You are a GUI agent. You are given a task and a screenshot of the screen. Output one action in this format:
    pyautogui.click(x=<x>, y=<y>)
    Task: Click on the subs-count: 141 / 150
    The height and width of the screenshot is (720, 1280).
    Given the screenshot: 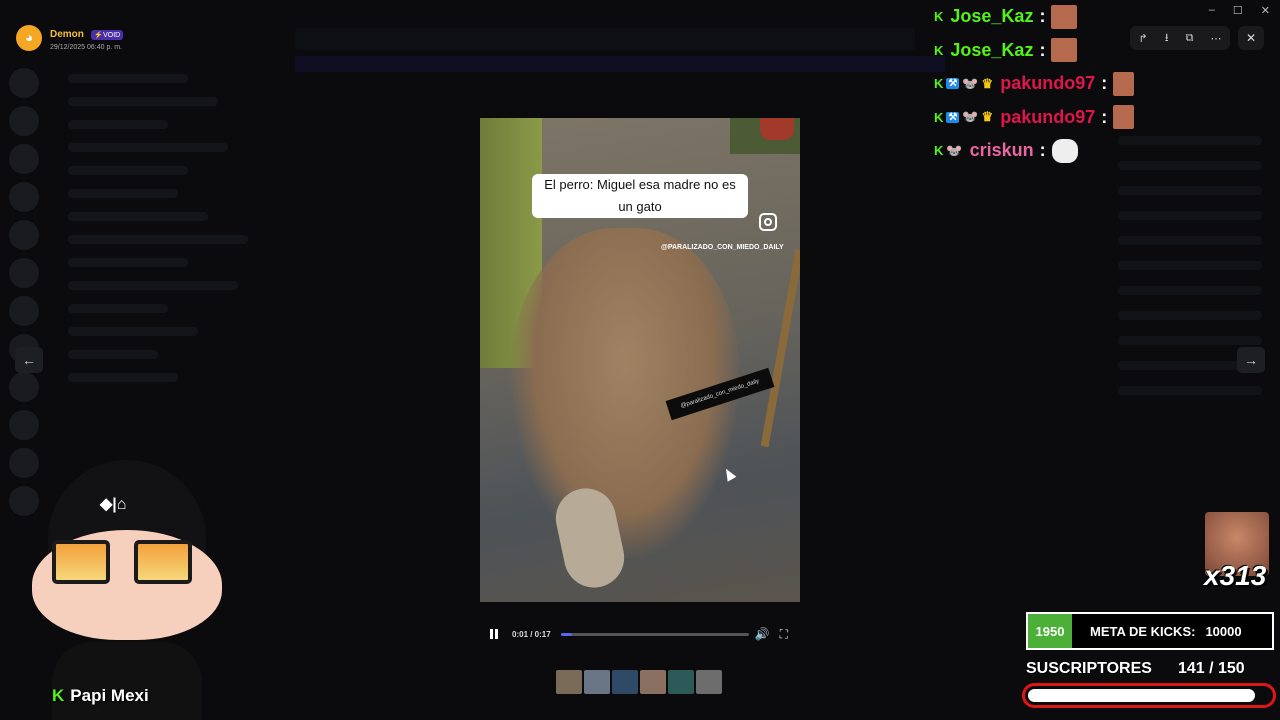 What is the action you would take?
    pyautogui.click(x=1211, y=668)
    